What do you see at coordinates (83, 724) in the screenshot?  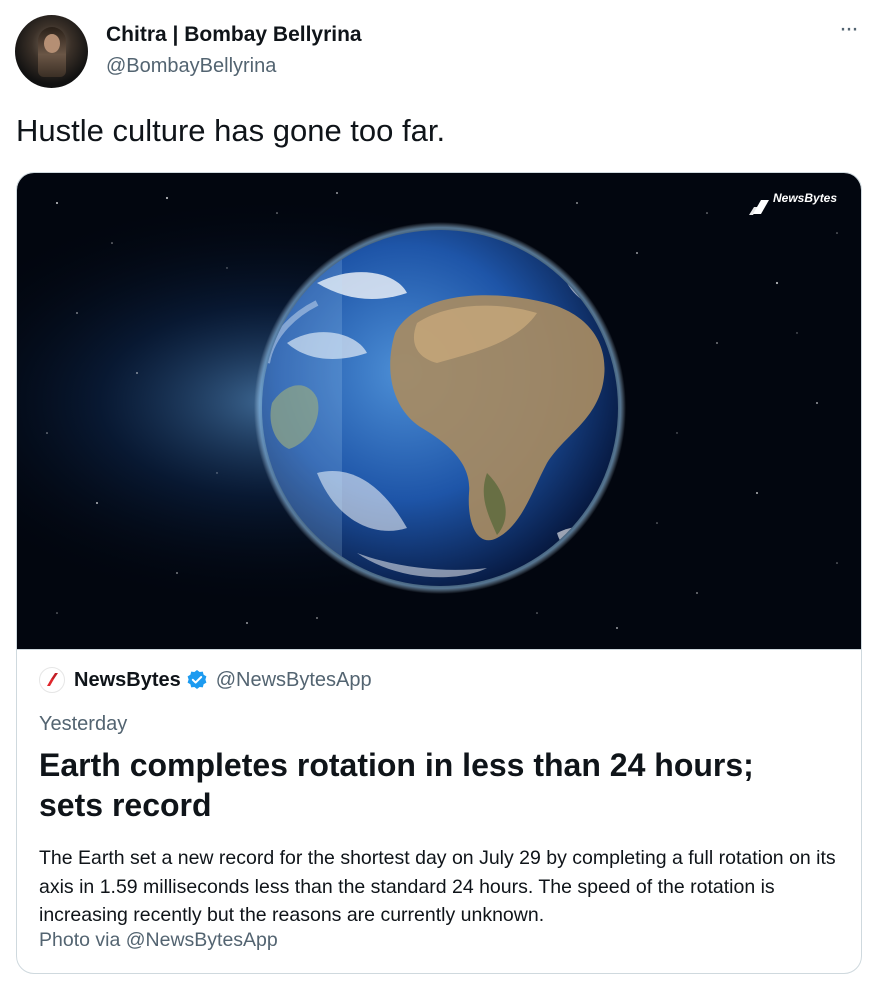 I see `card-date: Yesterday` at bounding box center [83, 724].